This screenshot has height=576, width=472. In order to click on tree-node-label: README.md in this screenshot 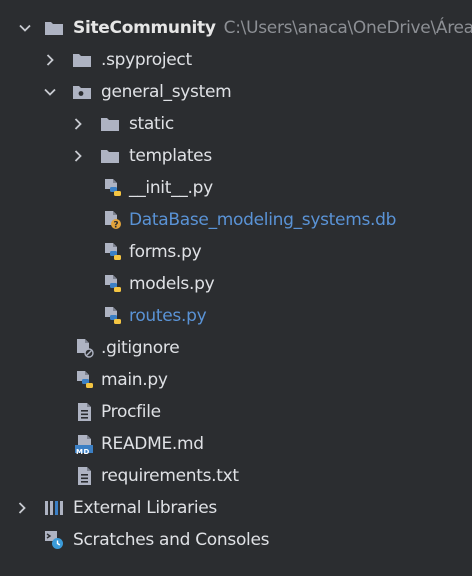, I will do `click(152, 444)`.